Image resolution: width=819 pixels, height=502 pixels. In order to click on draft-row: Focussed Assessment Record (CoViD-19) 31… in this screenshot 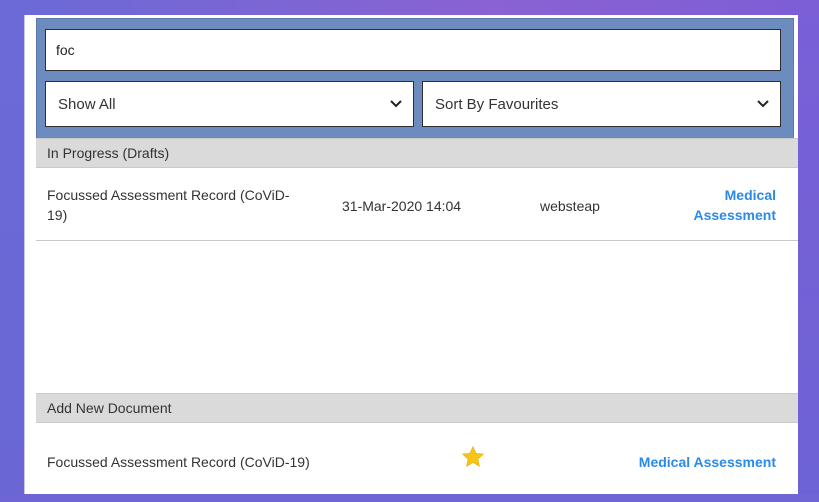, I will do `click(417, 206)`.